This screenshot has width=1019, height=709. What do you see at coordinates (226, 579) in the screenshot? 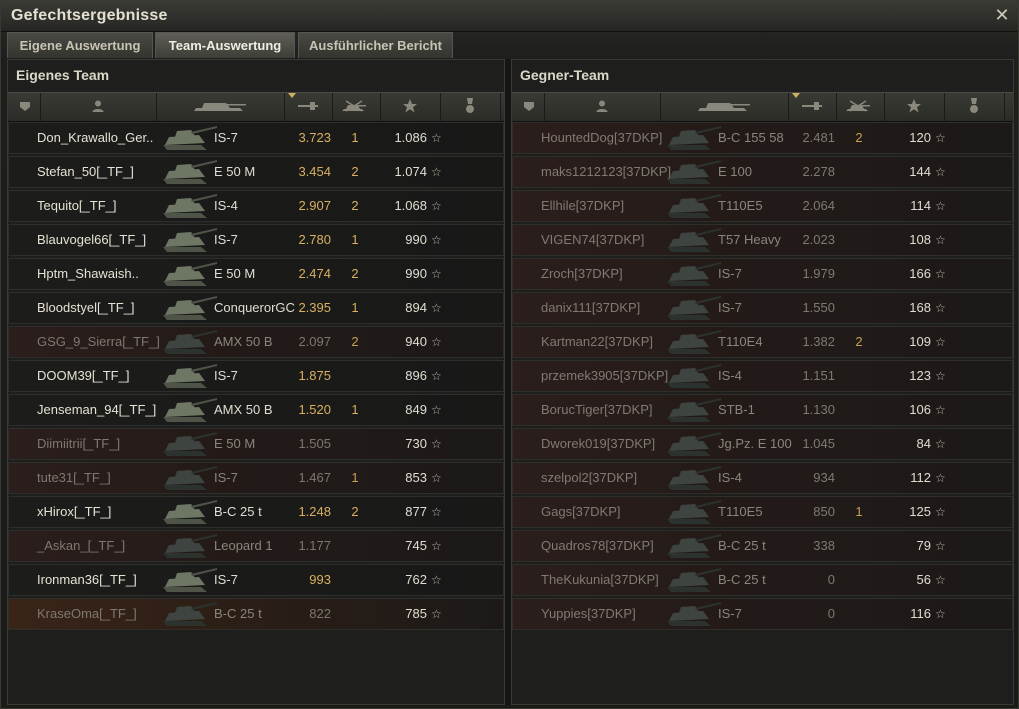
I see `tank-name: IS-7` at bounding box center [226, 579].